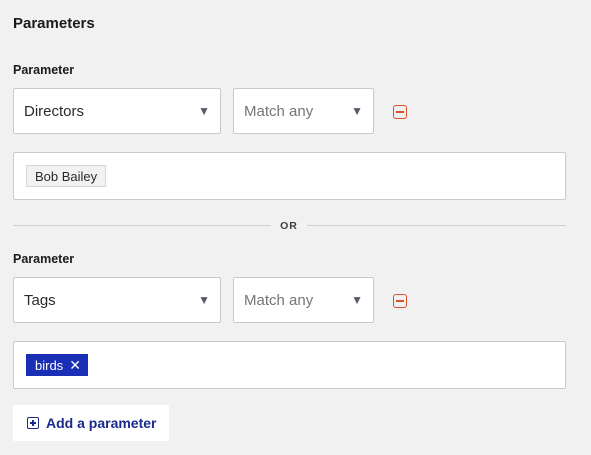 The height and width of the screenshot is (455, 591). Describe the element at coordinates (44, 70) in the screenshot. I see `parameter-label-1: Parameter` at that location.